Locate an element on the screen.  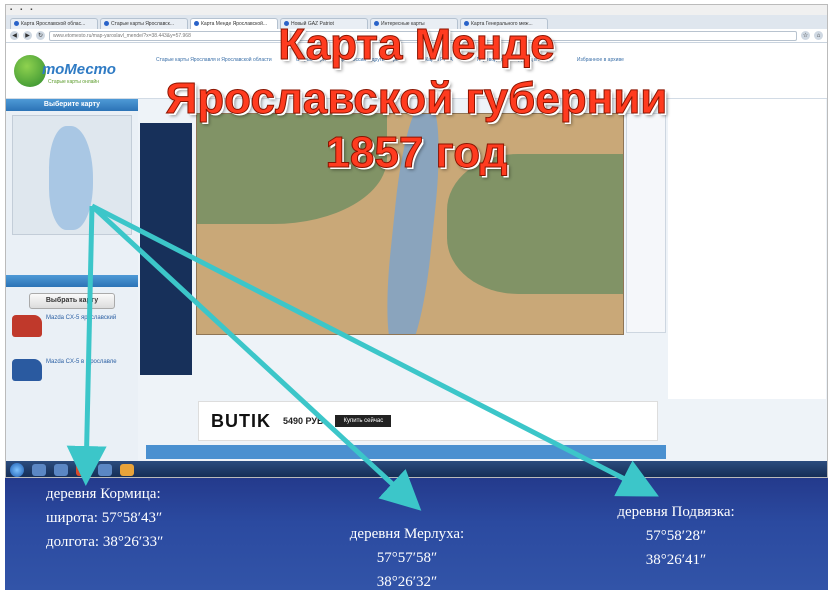
location-latitude: широта: 57°58′43″ is located at coordinates (104, 518).